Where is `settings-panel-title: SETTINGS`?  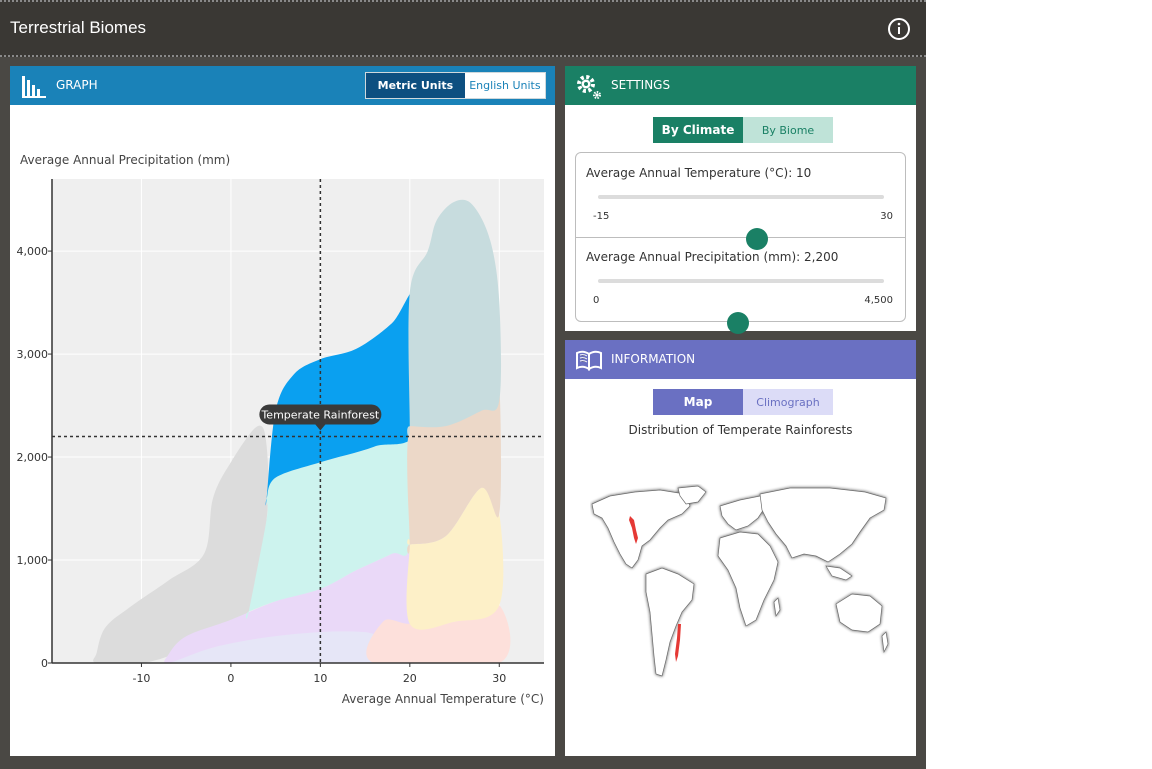
settings-panel-title: SETTINGS is located at coordinates (641, 85).